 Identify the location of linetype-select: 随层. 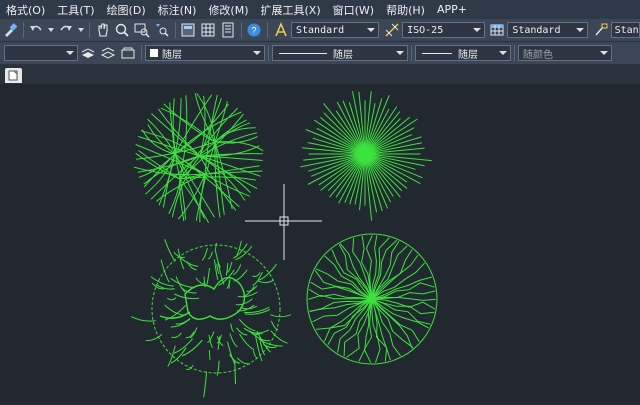
(340, 53).